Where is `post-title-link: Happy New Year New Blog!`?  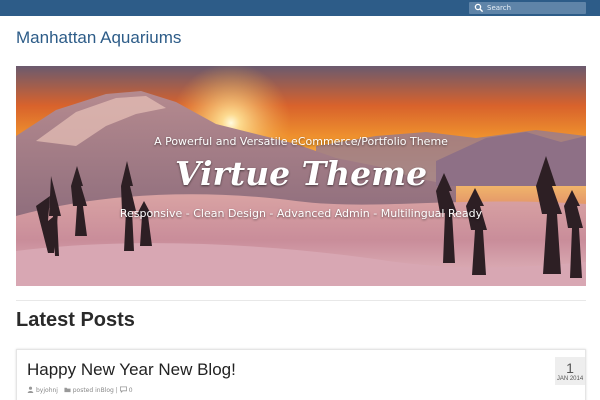 post-title-link: Happy New Year New Blog! is located at coordinates (131, 370).